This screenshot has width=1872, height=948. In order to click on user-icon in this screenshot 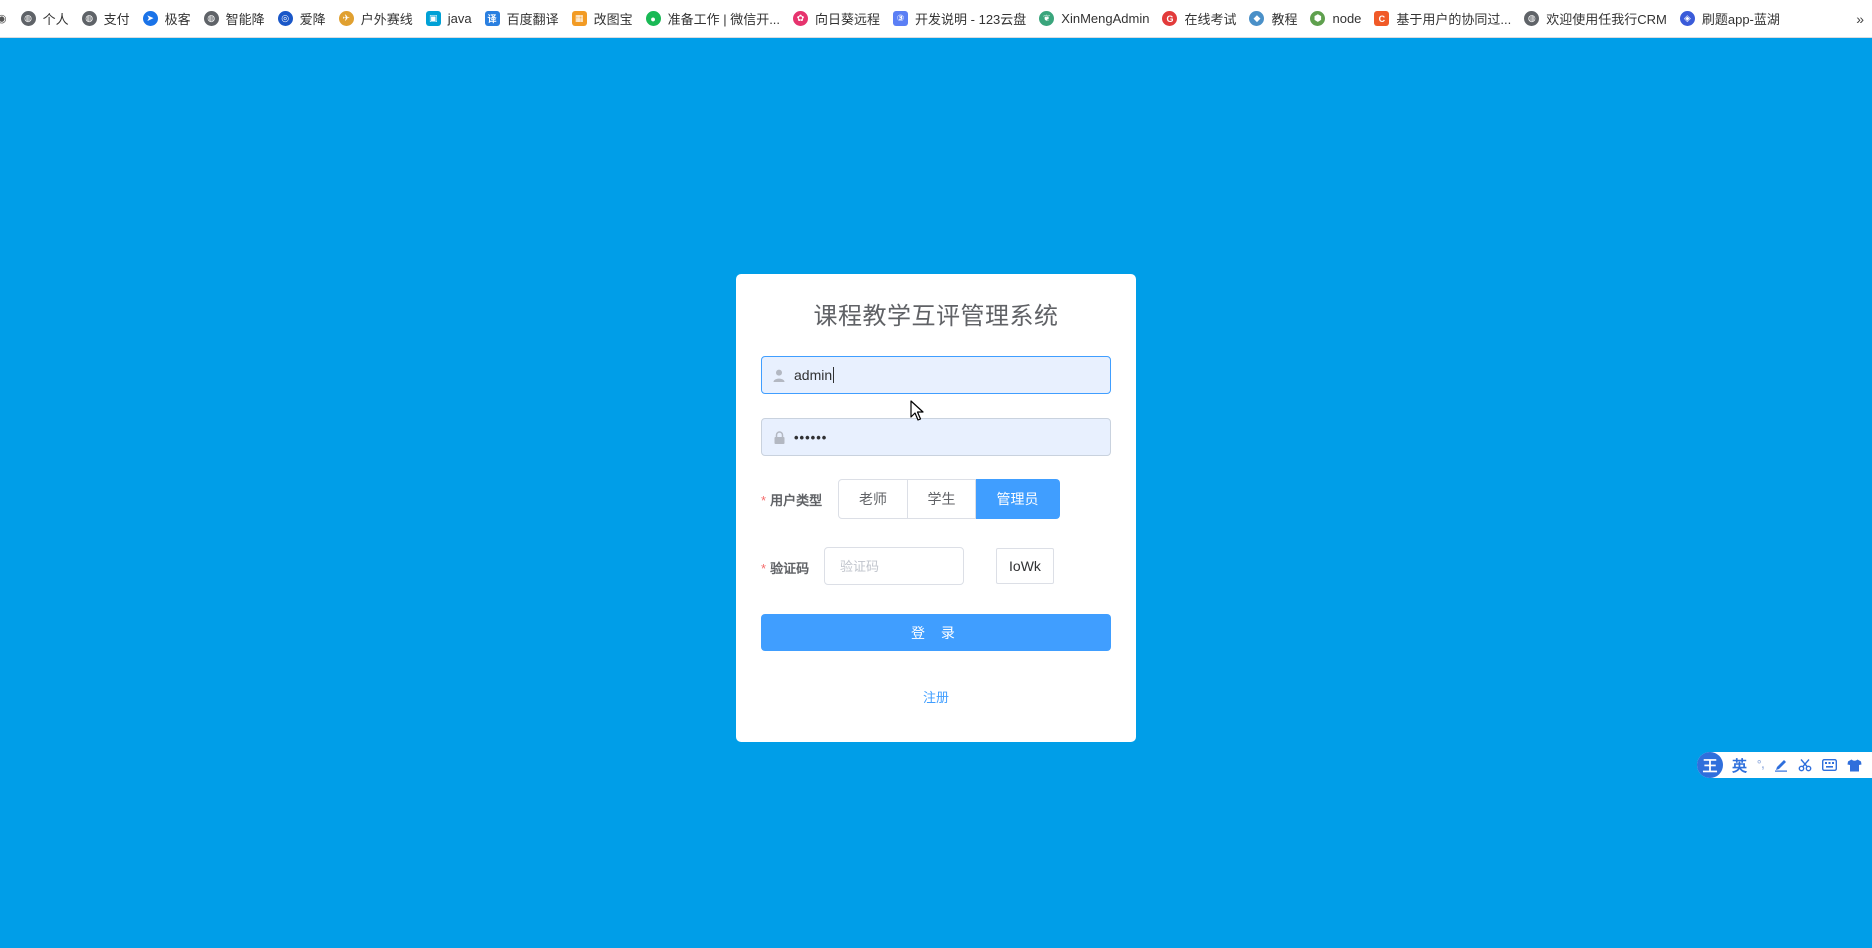, I will do `click(779, 375)`.